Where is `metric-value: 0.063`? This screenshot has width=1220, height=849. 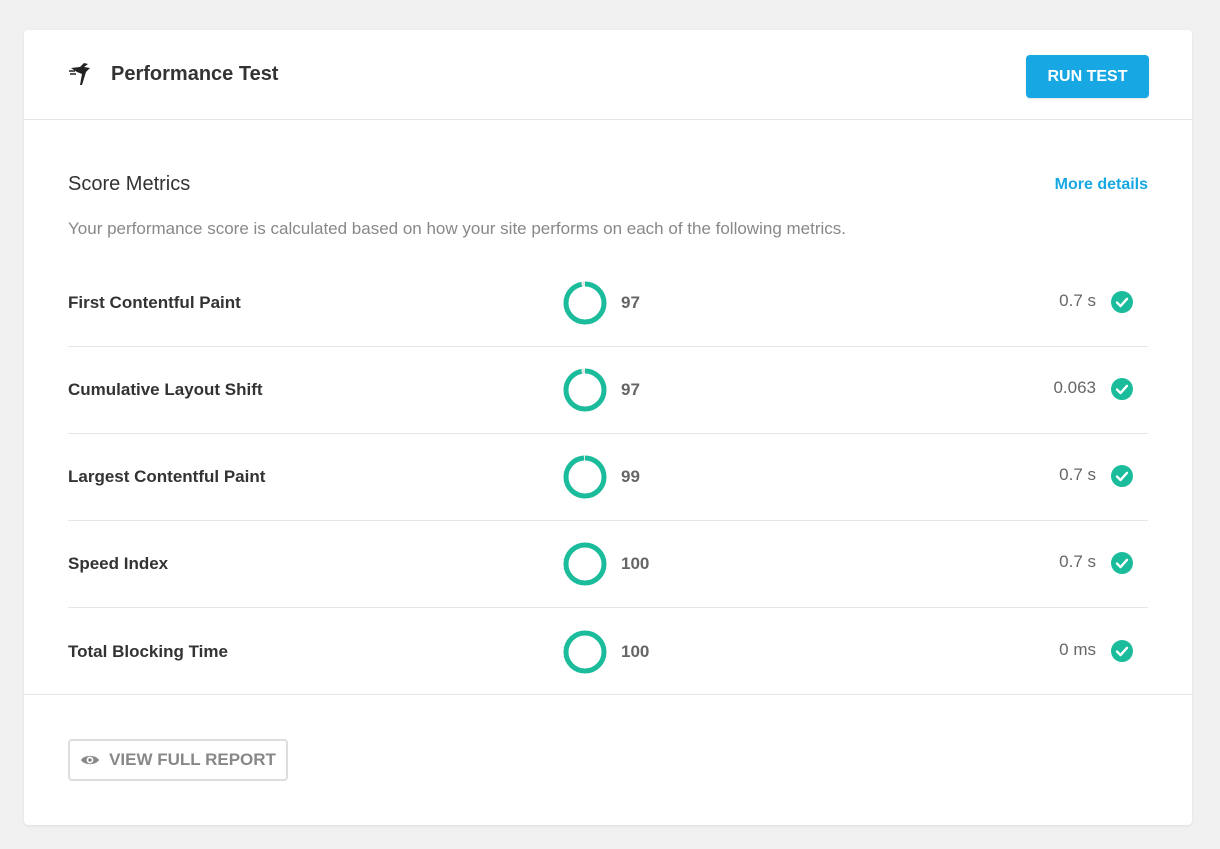 metric-value: 0.063 is located at coordinates (1074, 387).